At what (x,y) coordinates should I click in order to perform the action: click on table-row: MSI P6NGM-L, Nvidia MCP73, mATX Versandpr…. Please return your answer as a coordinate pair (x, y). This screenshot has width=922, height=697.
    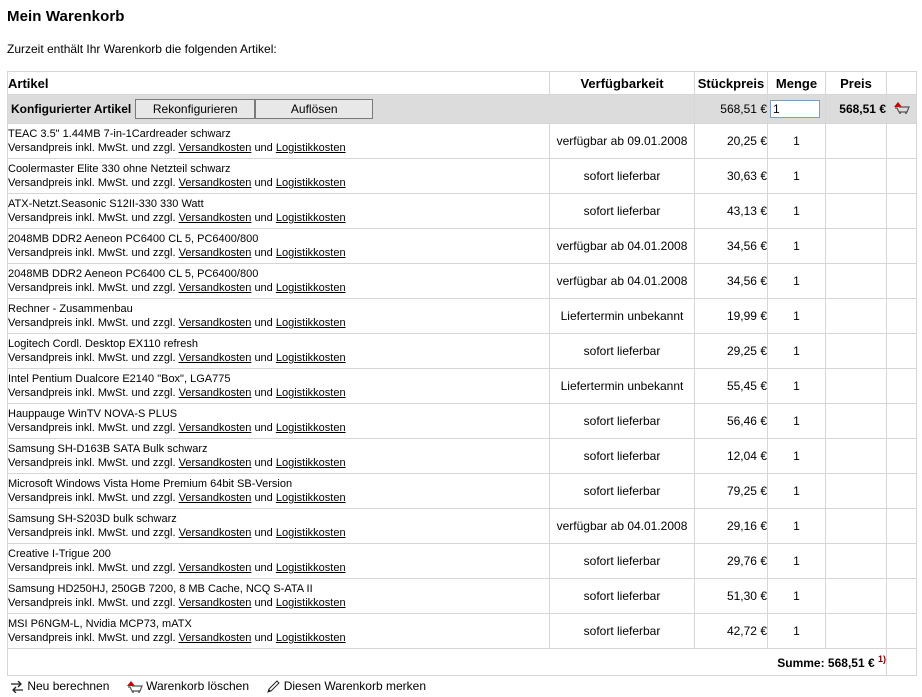
    Looking at the image, I should click on (462, 631).